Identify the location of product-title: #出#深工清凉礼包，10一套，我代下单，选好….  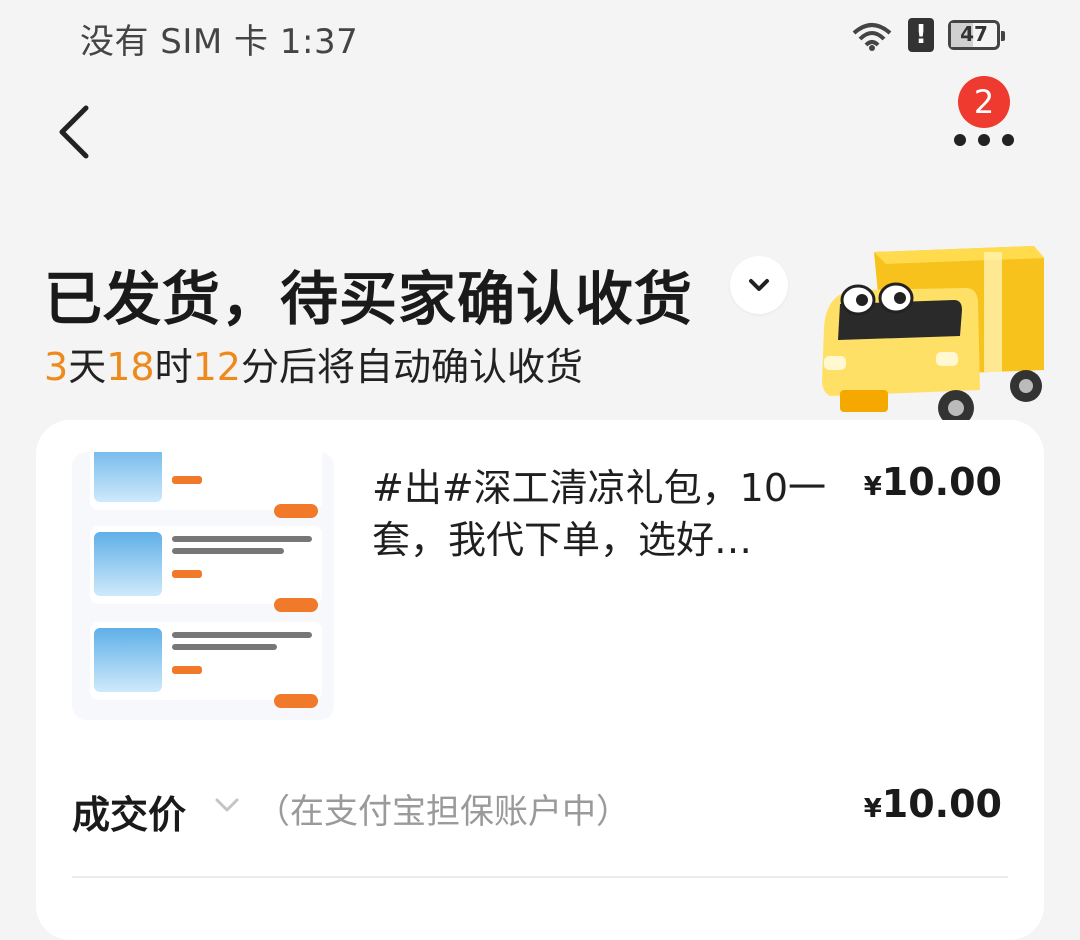
(607, 514).